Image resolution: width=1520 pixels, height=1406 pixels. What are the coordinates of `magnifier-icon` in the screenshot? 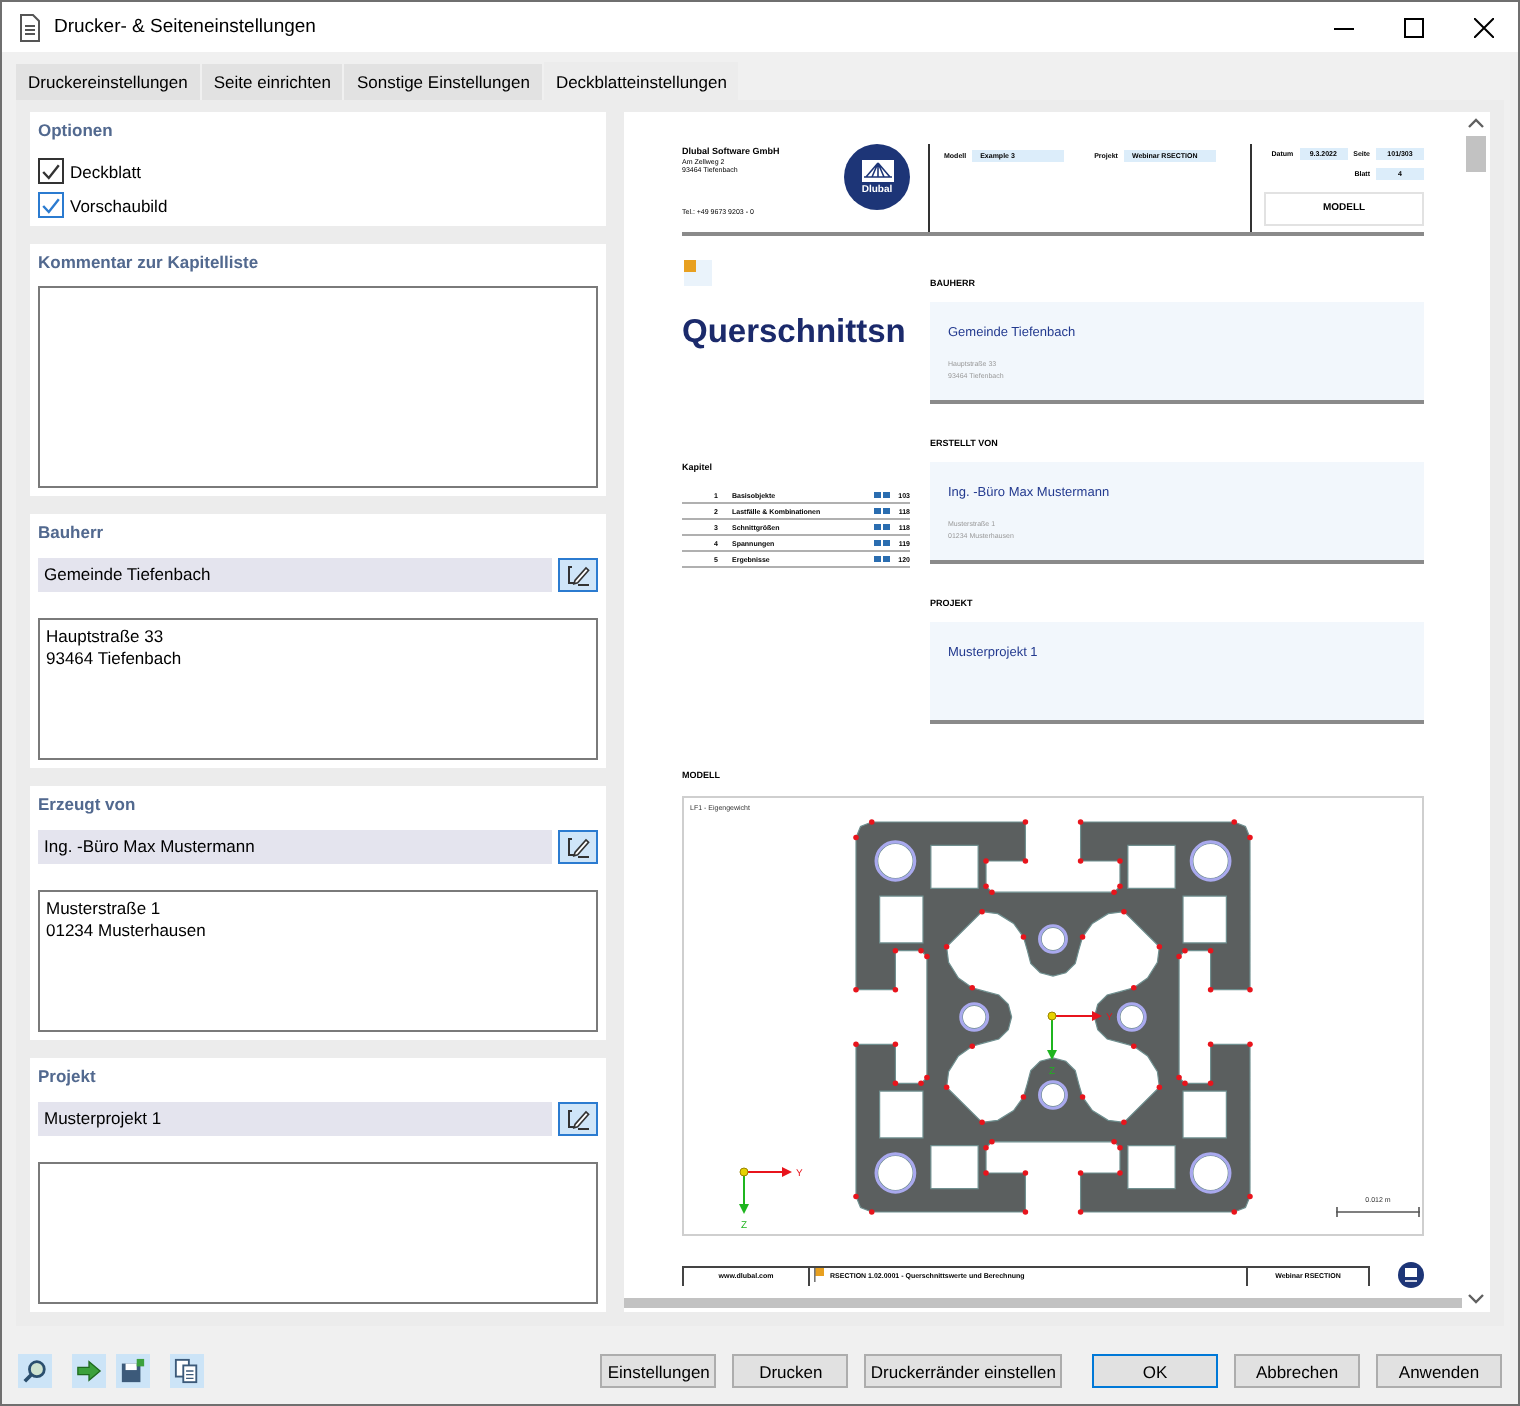 It's located at (35, 1371).